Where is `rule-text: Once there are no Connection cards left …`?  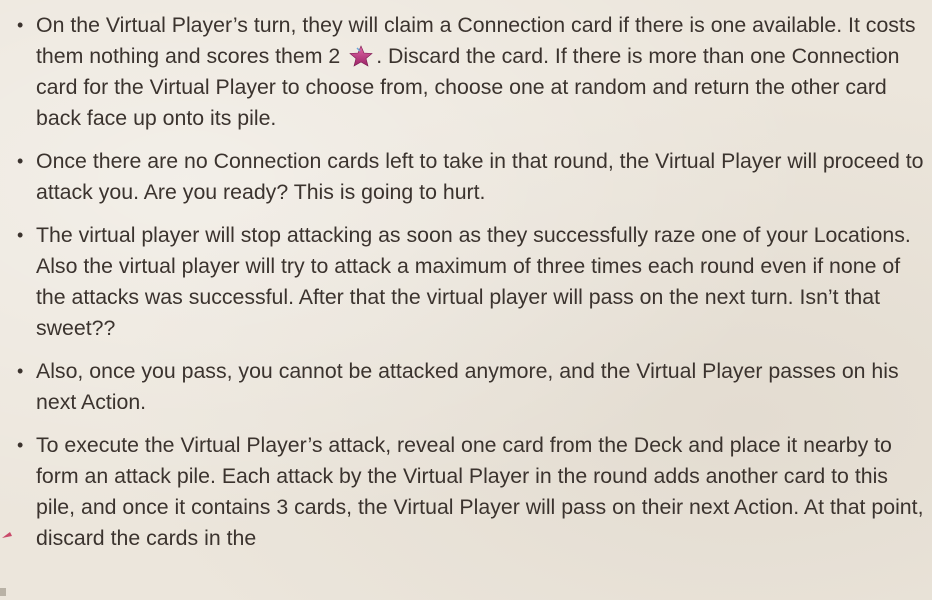
rule-text: Once there are no Connection cards left … is located at coordinates (480, 176).